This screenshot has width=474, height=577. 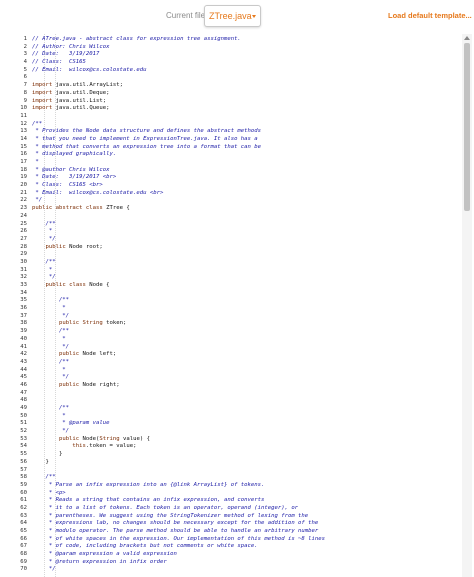 What do you see at coordinates (236, 271) in the screenshot?
I see `code-line: 31 *` at bounding box center [236, 271].